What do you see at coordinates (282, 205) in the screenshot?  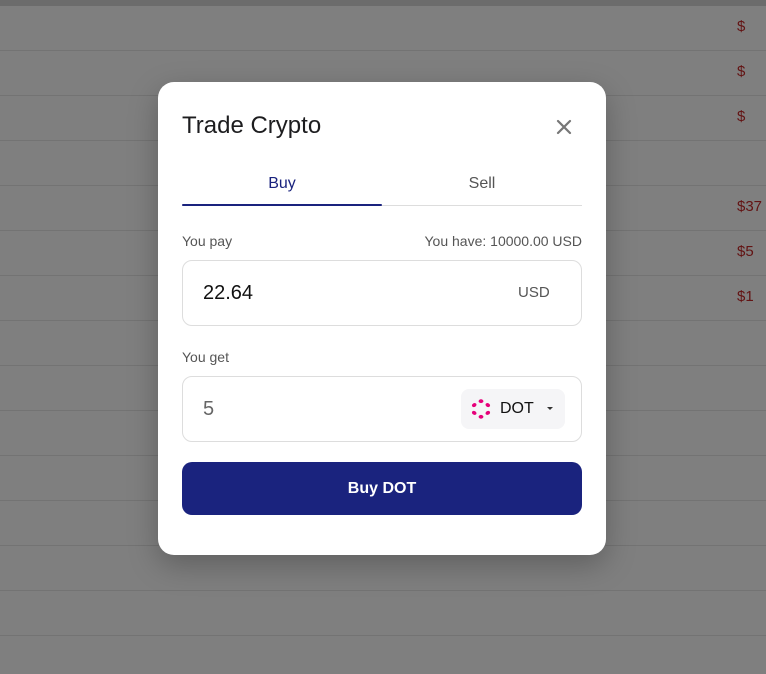 I see `active-tab-indicator` at bounding box center [282, 205].